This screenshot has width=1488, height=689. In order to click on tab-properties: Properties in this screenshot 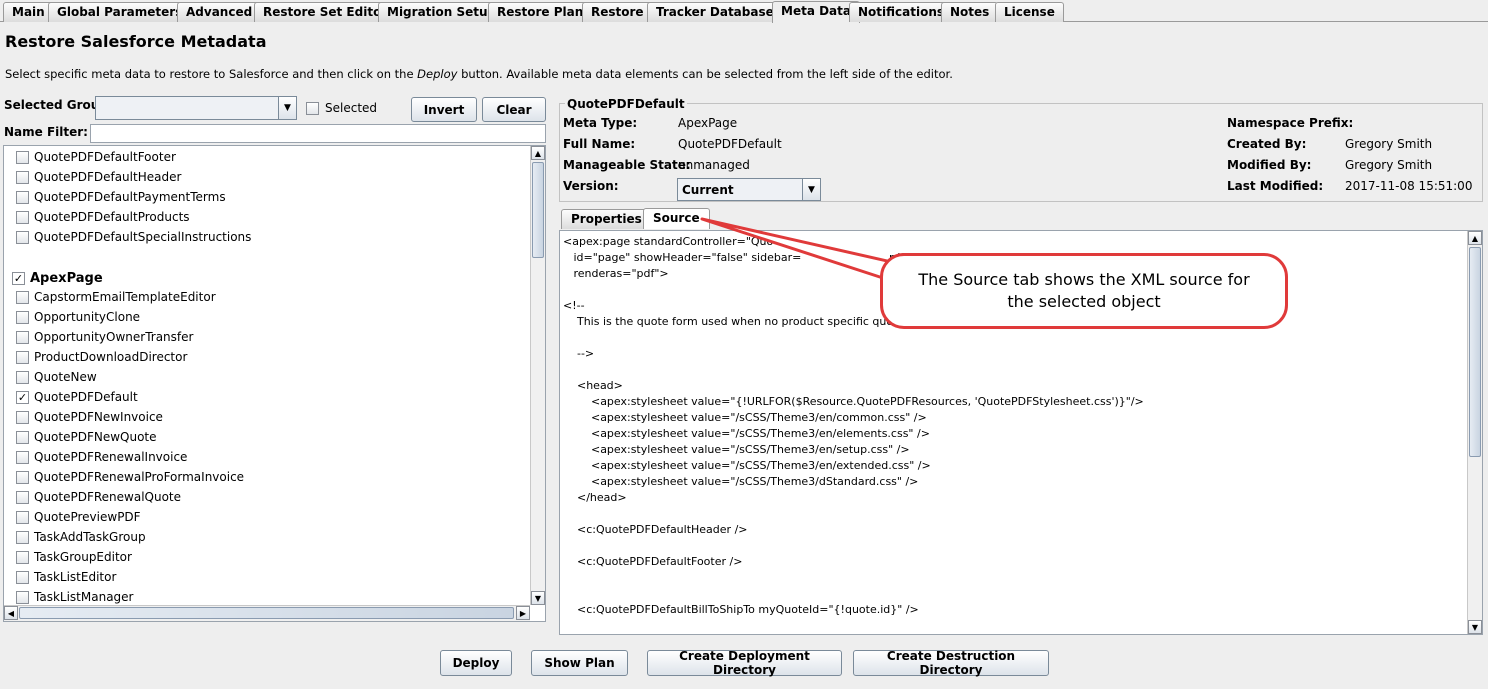, I will do `click(606, 219)`.